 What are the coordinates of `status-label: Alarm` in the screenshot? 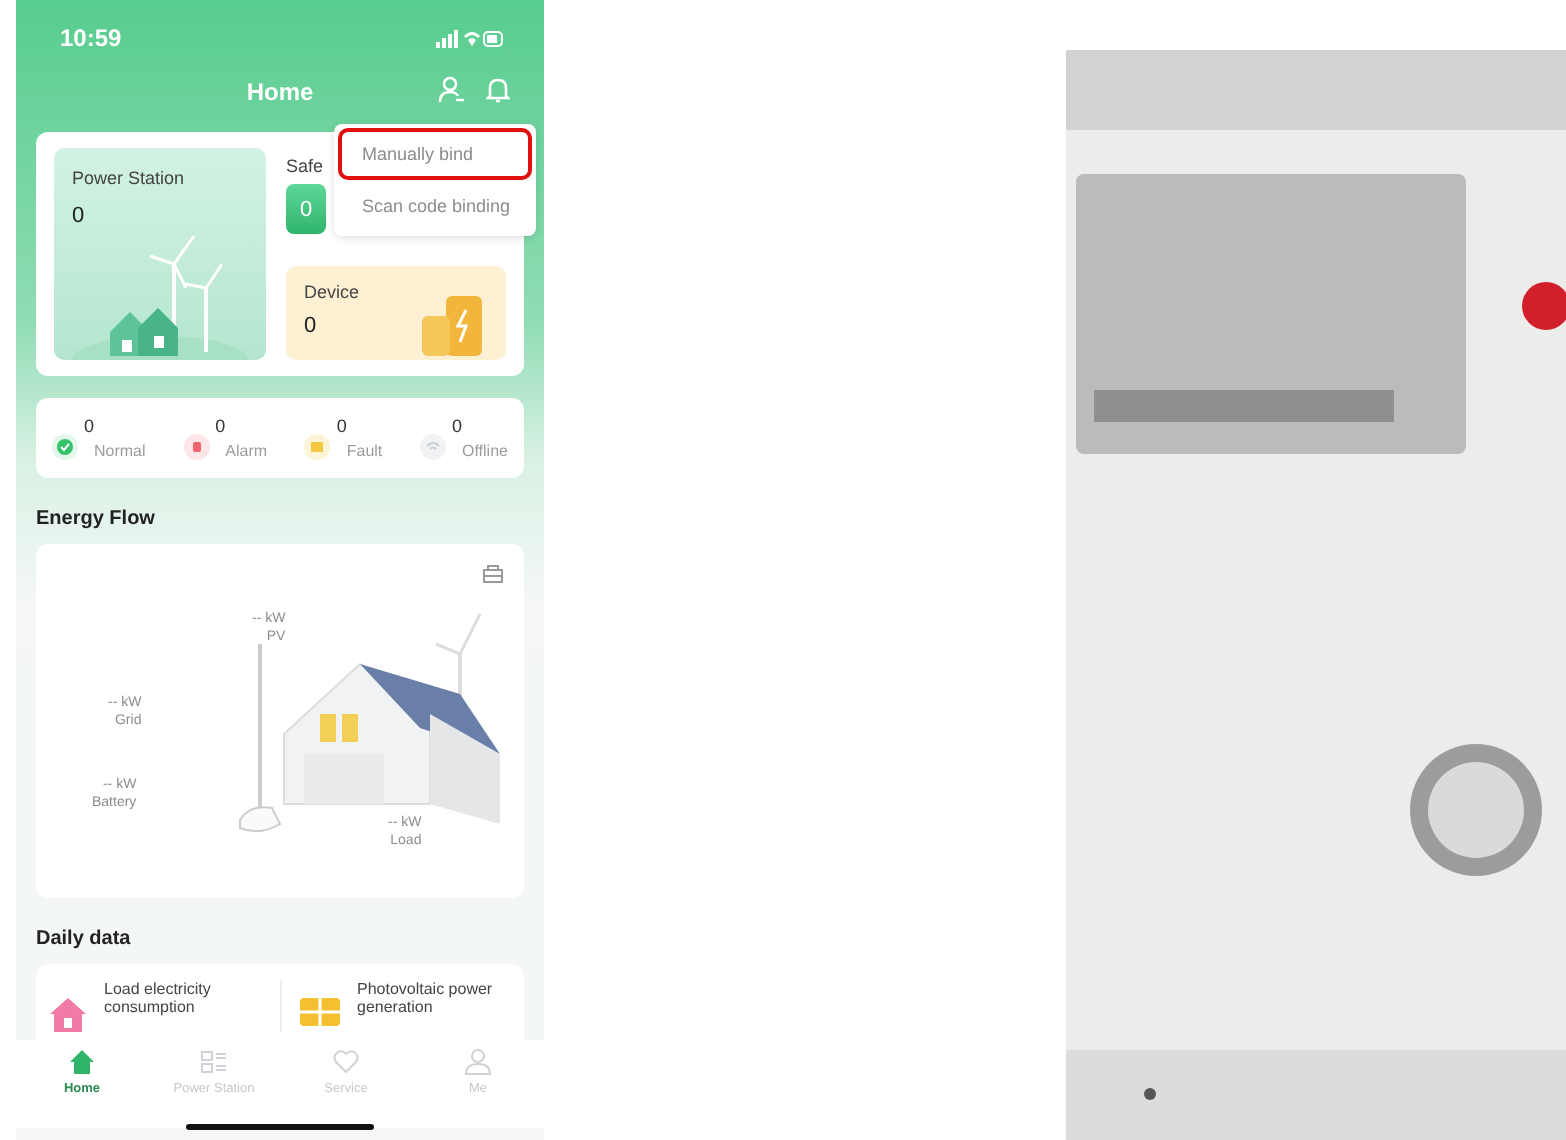 It's located at (245, 451).